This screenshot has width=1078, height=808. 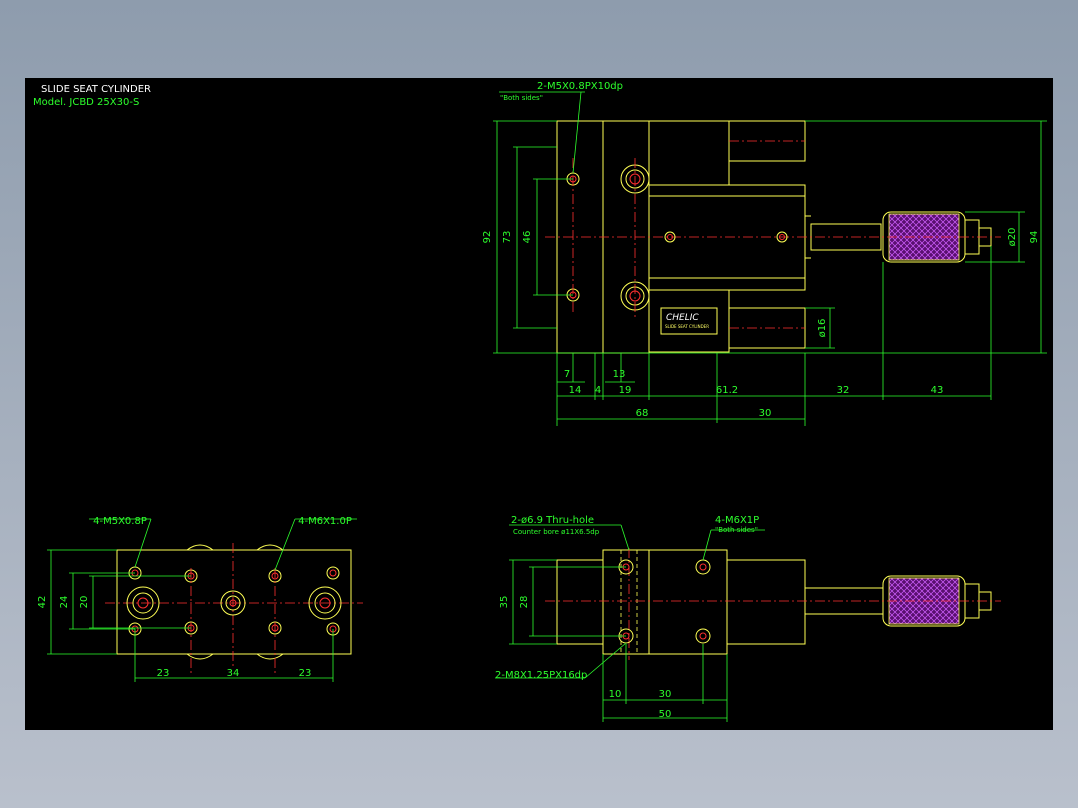 What do you see at coordinates (527, 237) in the screenshot?
I see `dim-46: 46` at bounding box center [527, 237].